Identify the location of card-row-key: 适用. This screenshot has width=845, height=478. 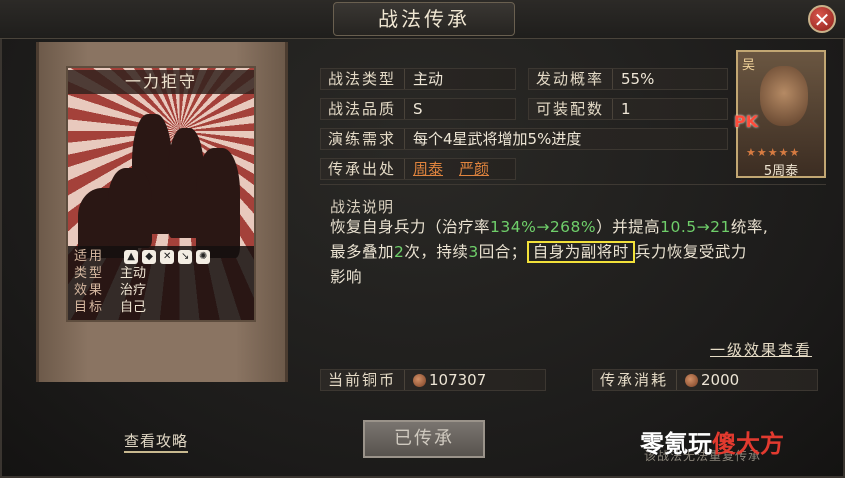
(89, 256).